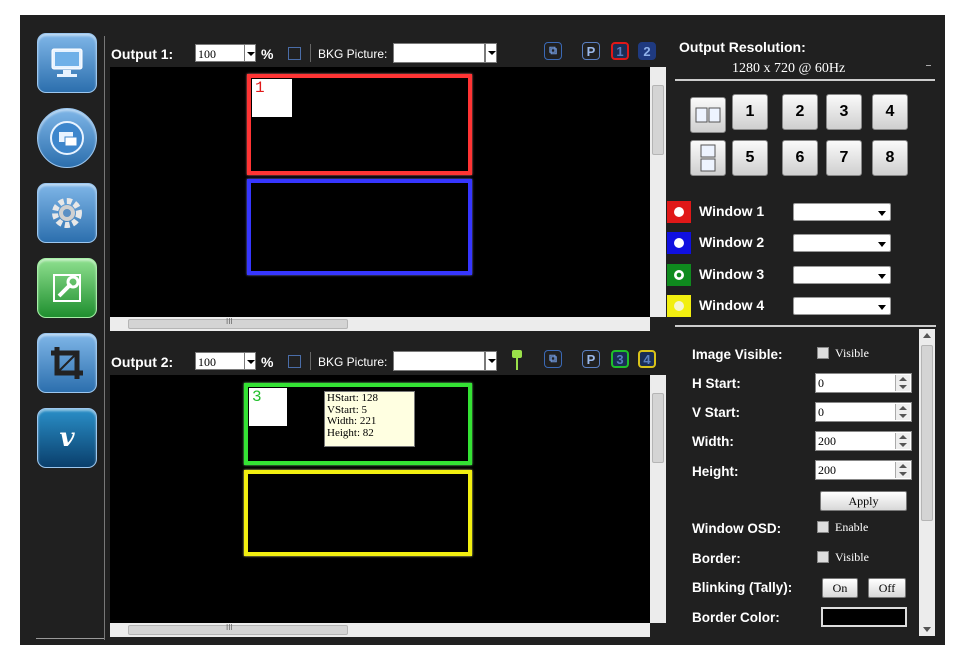 This screenshot has width=957, height=662. What do you see at coordinates (250, 361) in the screenshot?
I see `output2-zoom-dropdown` at bounding box center [250, 361].